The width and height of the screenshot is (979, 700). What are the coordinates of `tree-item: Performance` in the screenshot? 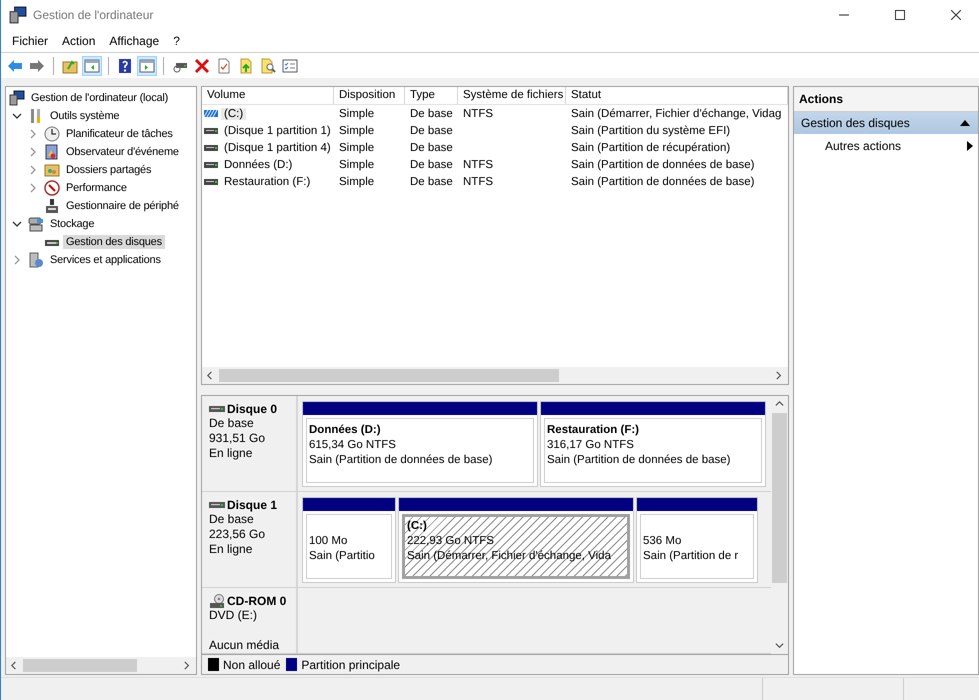 It's located at (96, 188).